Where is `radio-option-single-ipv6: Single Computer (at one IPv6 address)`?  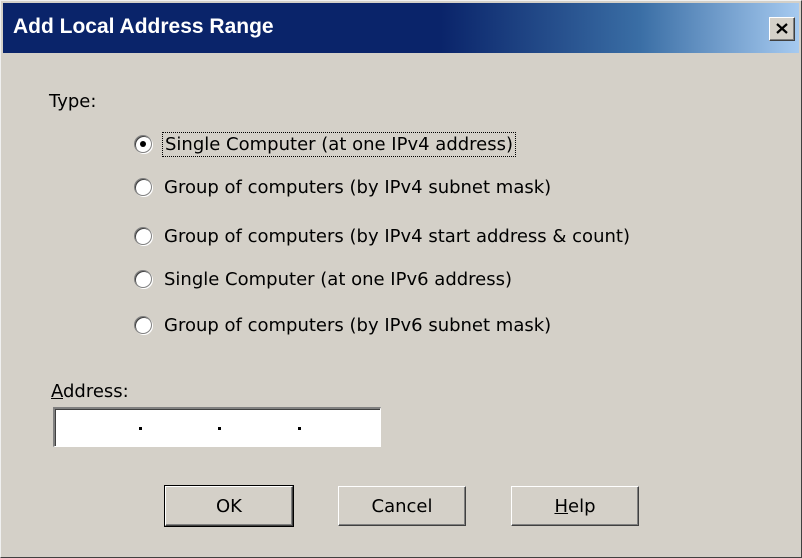 radio-option-single-ipv6: Single Computer (at one IPv6 address) is located at coordinates (323, 279).